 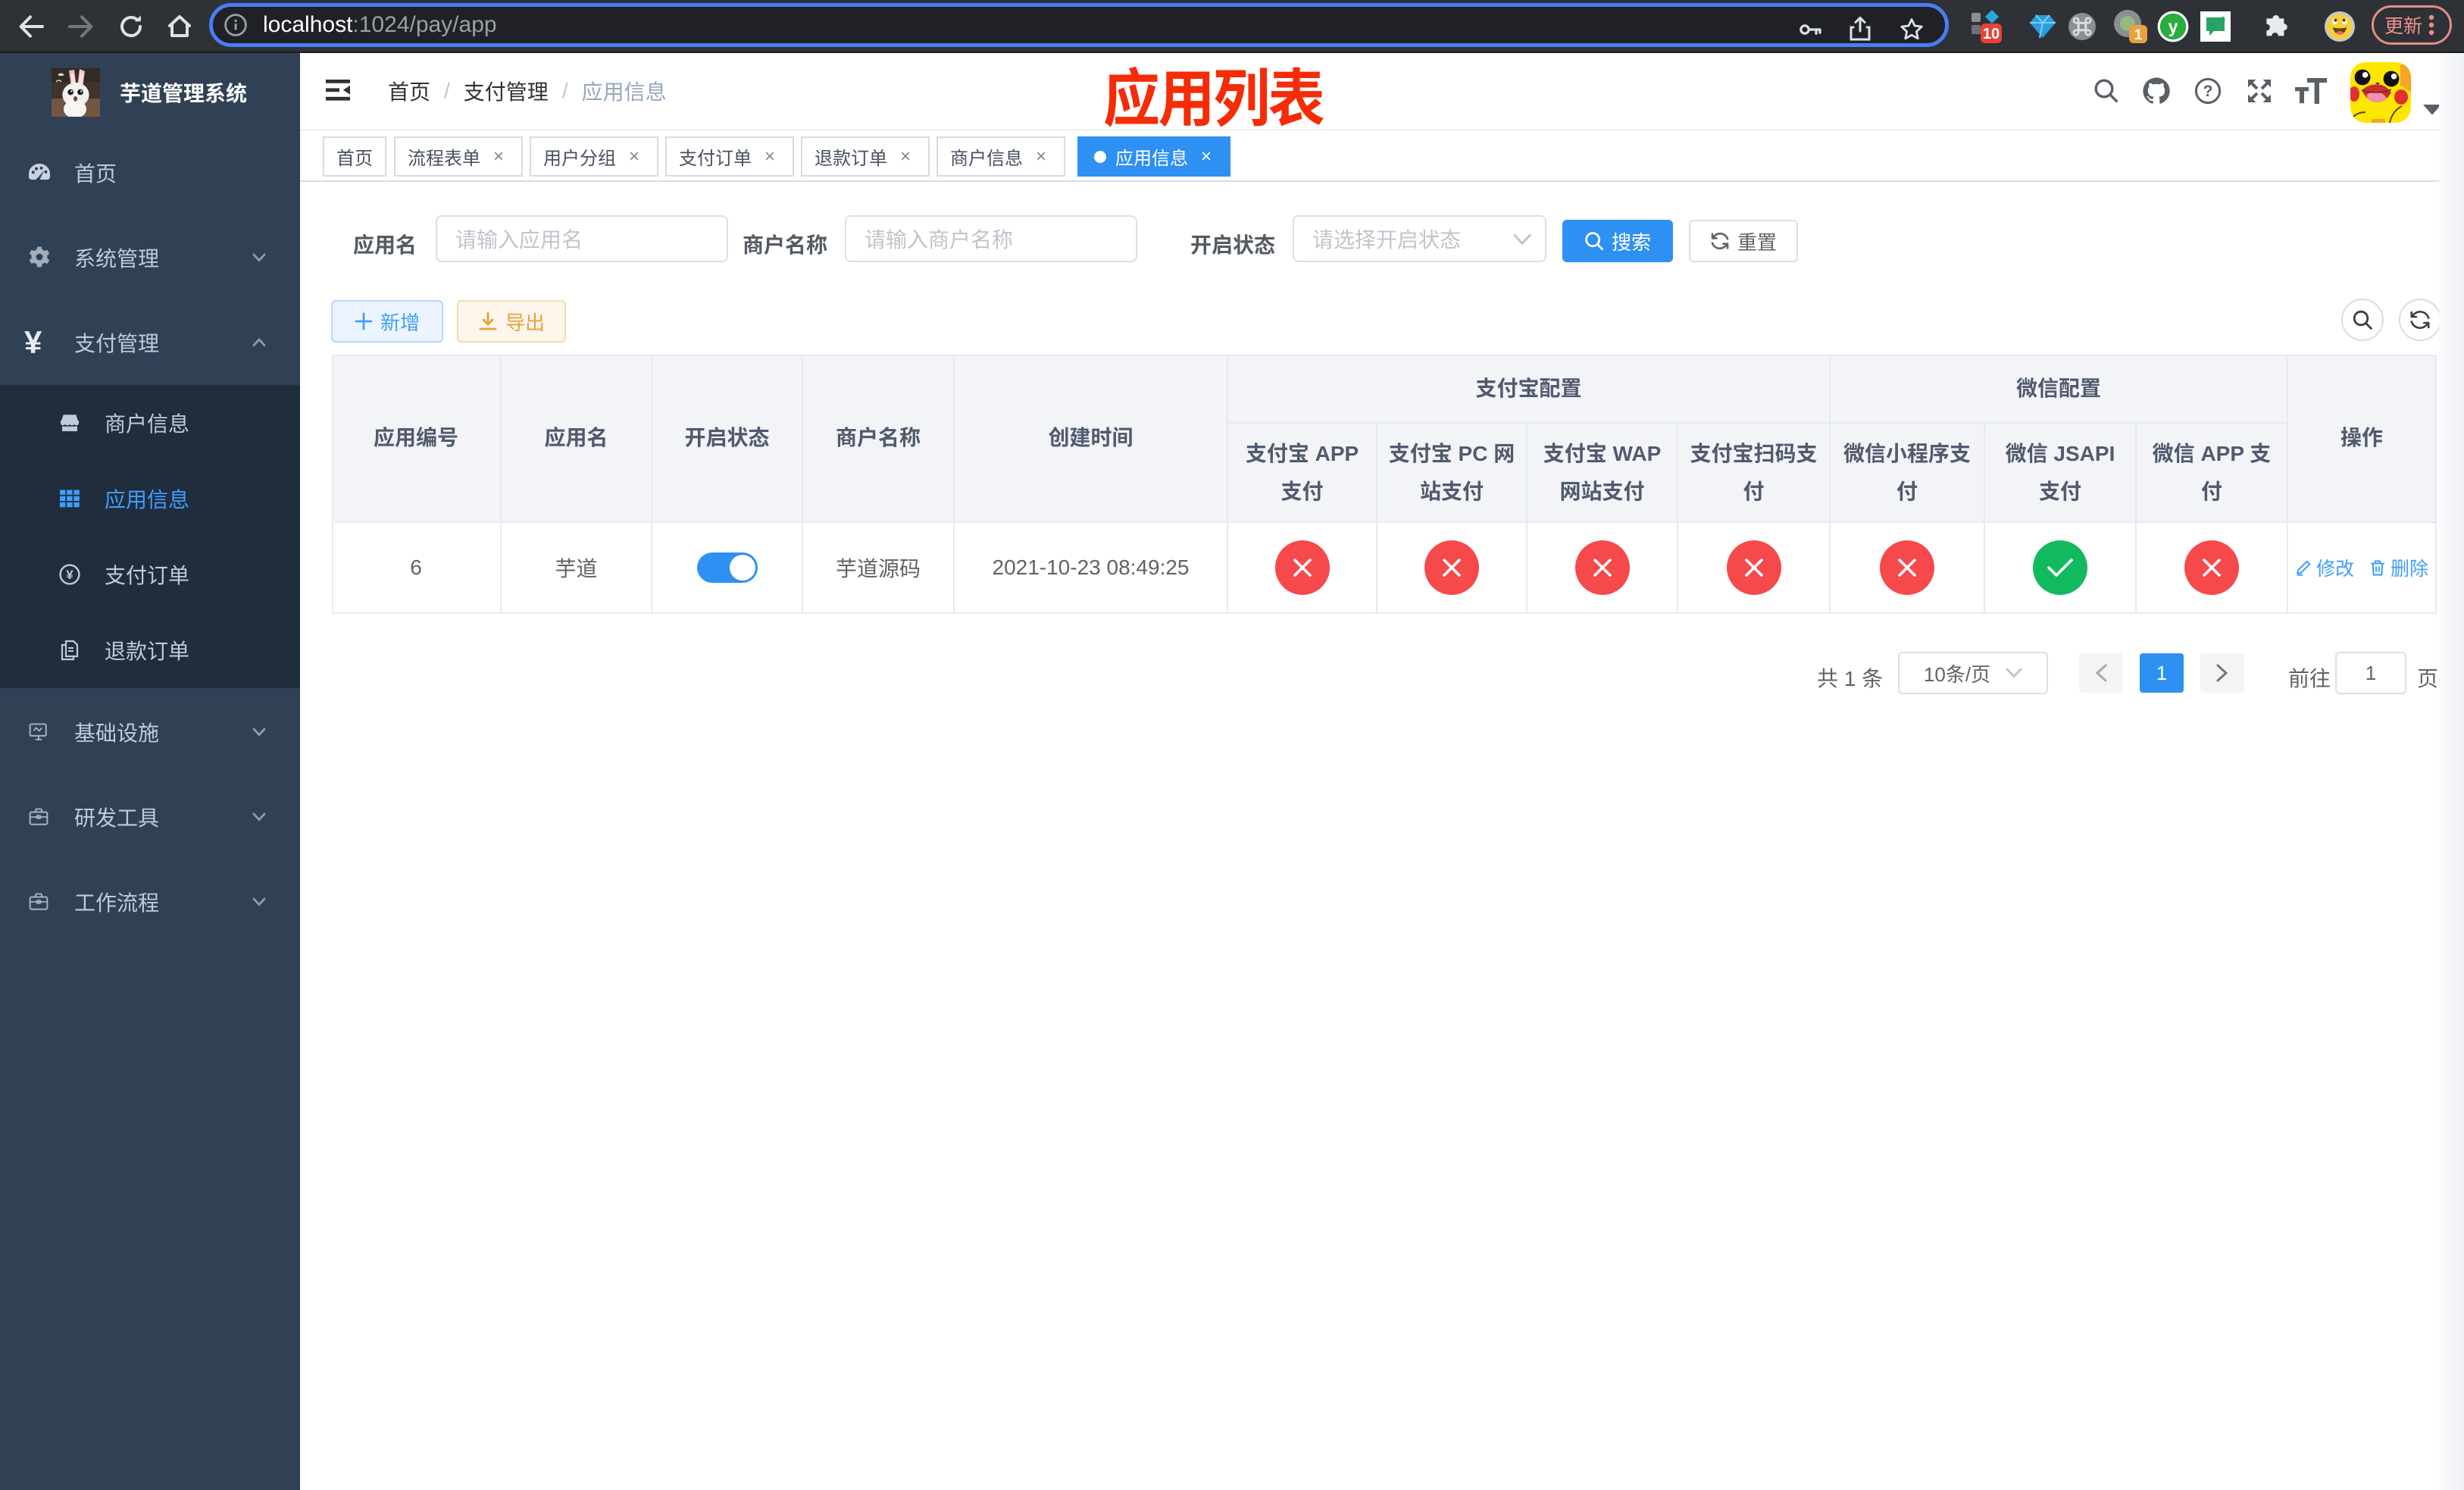 What do you see at coordinates (2138, 35) in the screenshot?
I see `svg-text: 1` at bounding box center [2138, 35].